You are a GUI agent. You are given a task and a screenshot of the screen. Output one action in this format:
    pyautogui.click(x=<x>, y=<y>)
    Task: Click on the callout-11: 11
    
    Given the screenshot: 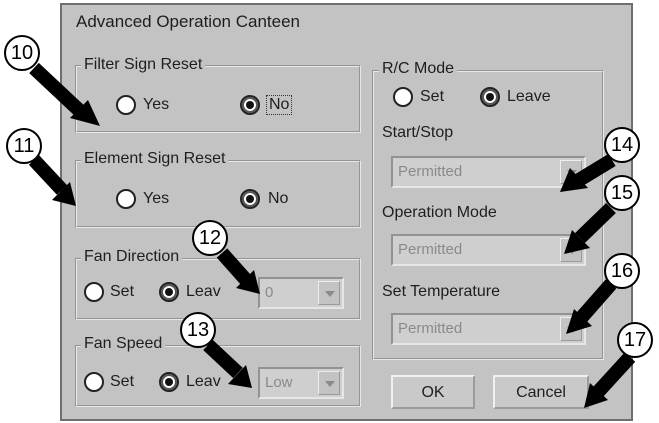 What is the action you would take?
    pyautogui.click(x=24, y=146)
    